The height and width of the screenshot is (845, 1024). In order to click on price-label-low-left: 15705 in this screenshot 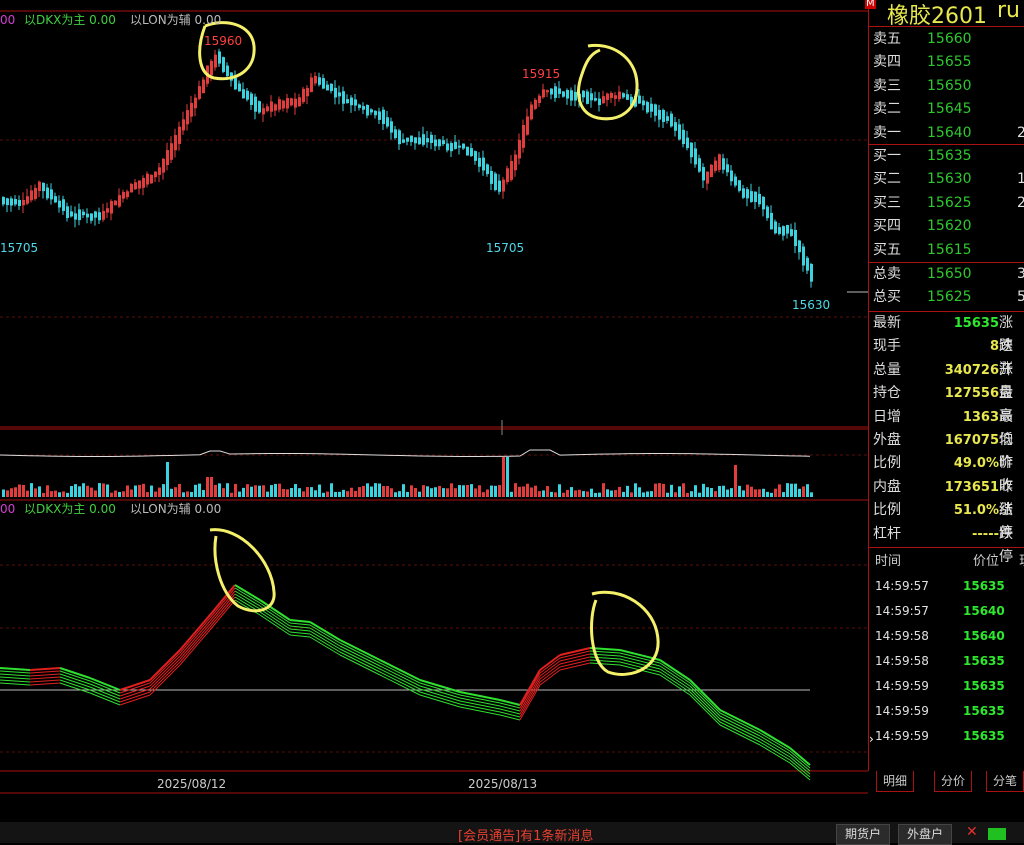, I will do `click(19, 248)`.